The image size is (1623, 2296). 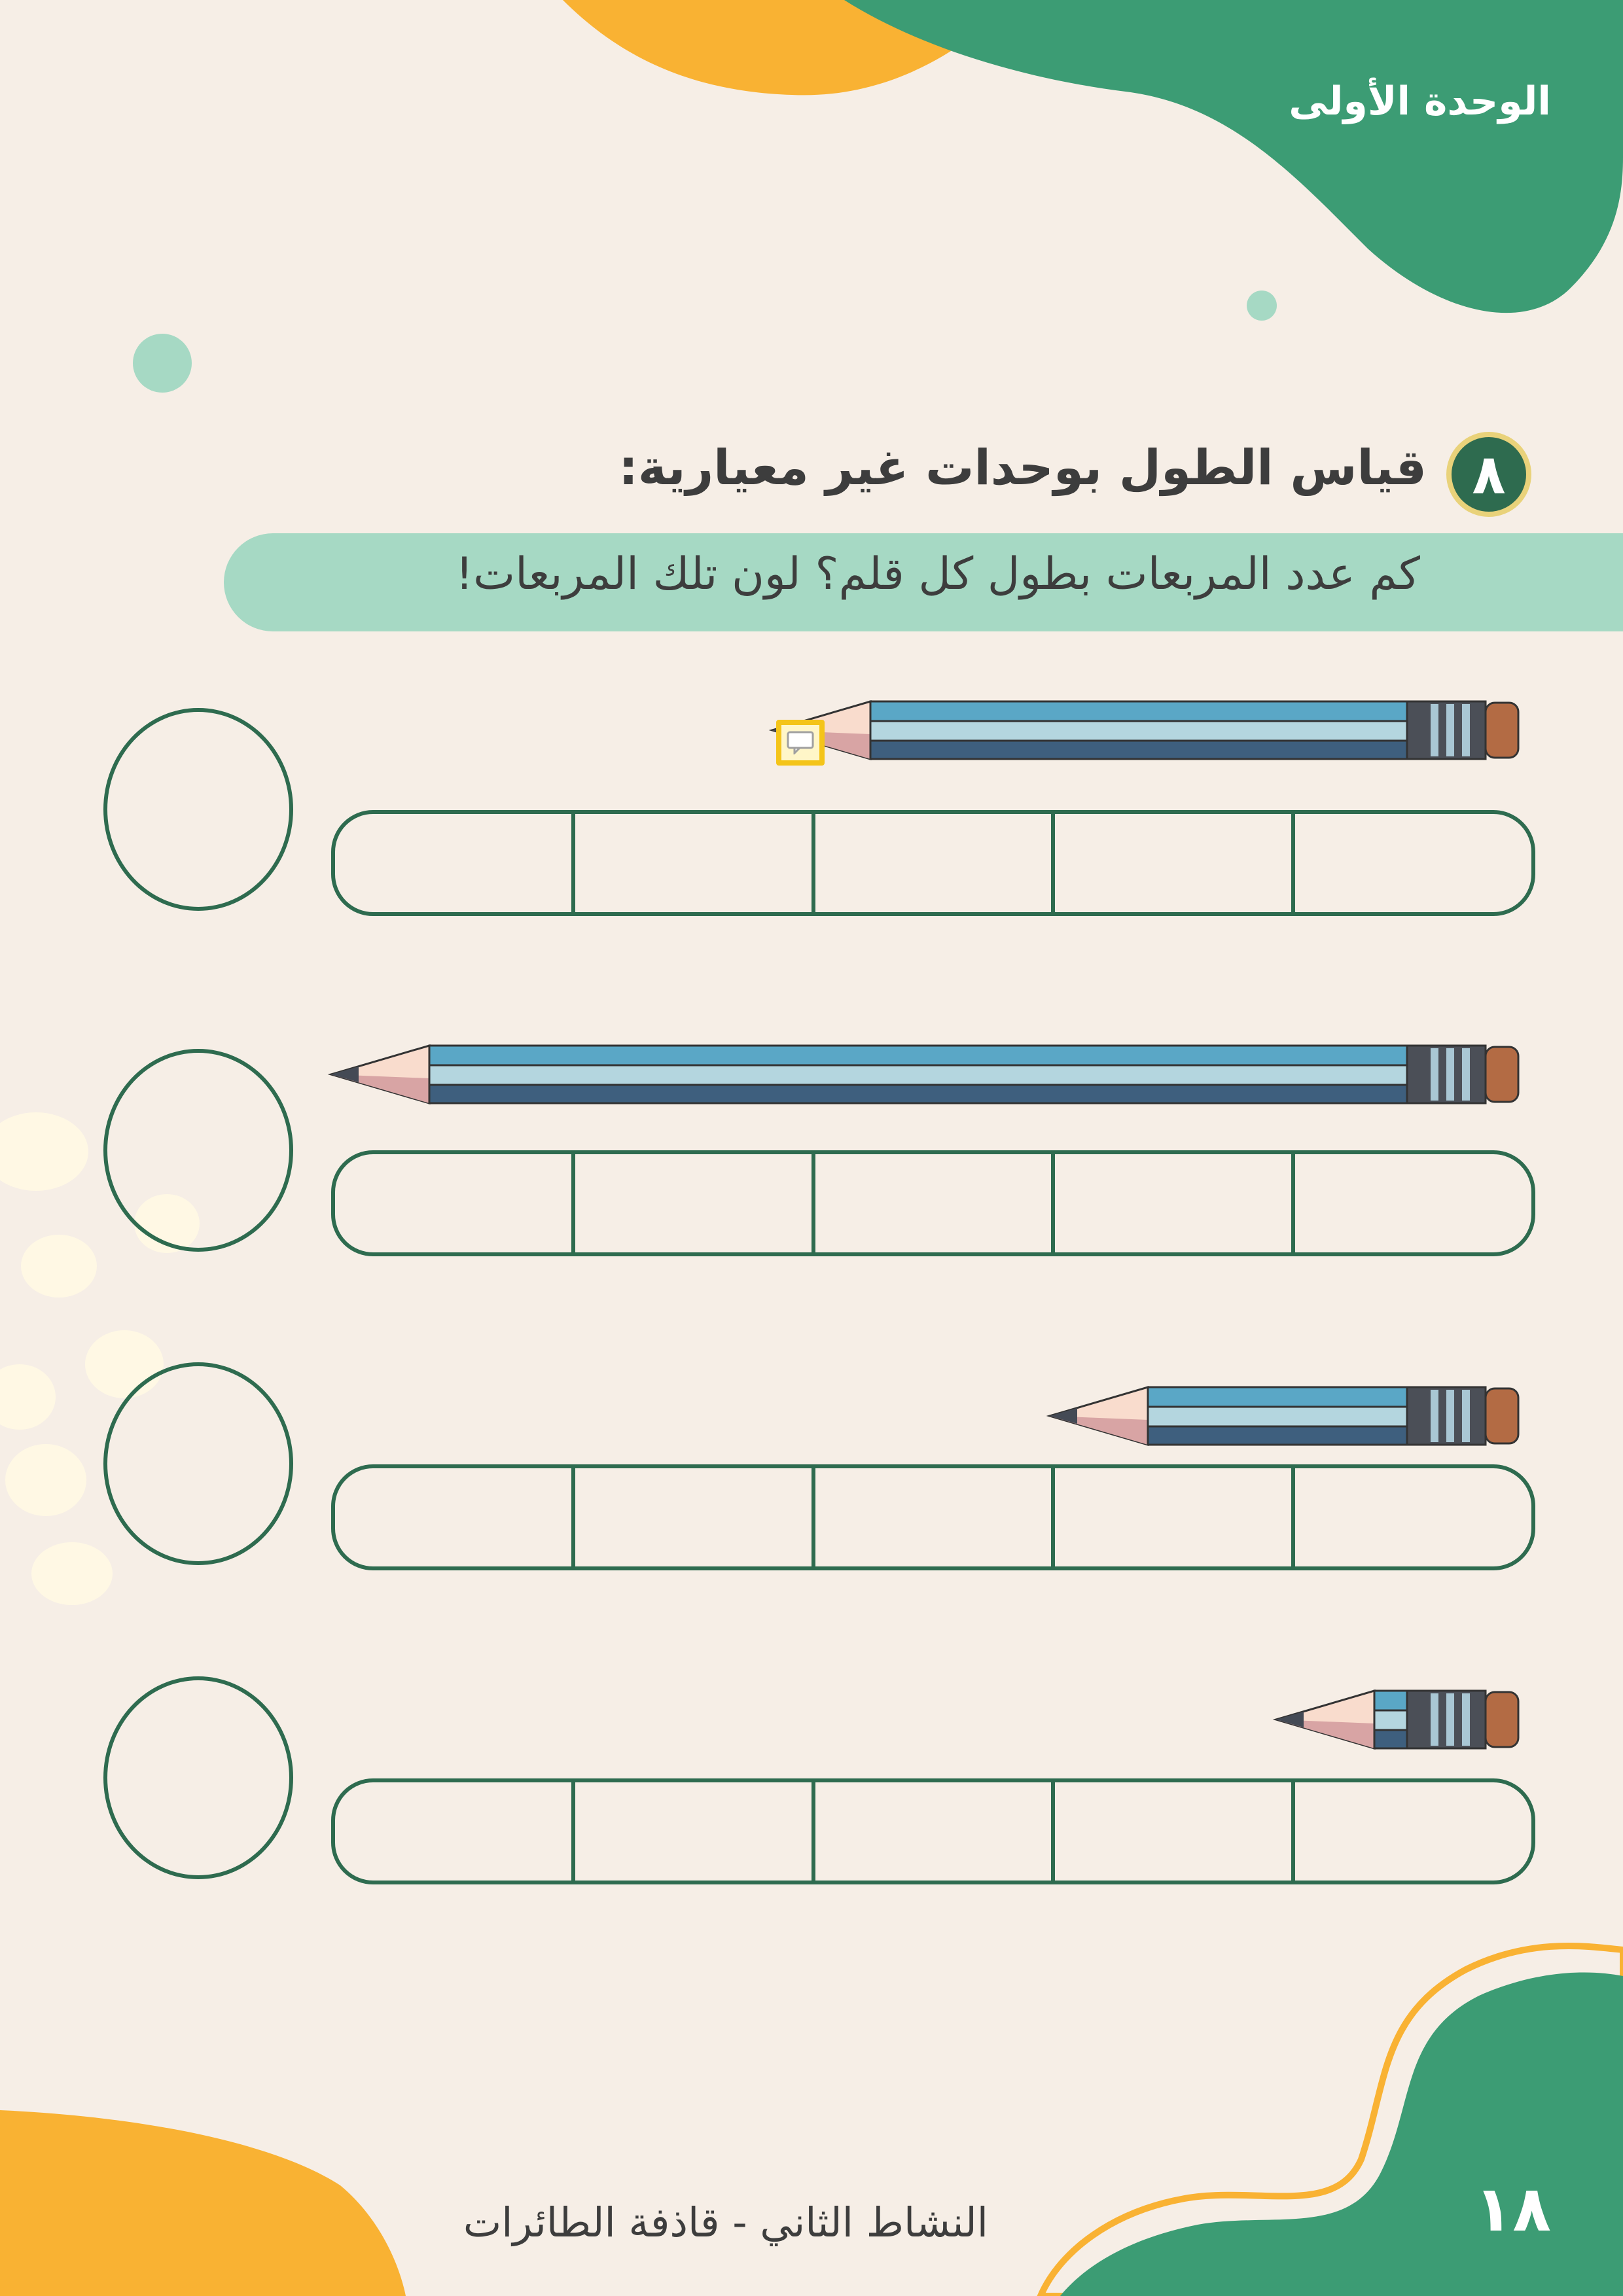 I want to click on page-number: ١٨, so click(x=1512, y=2209).